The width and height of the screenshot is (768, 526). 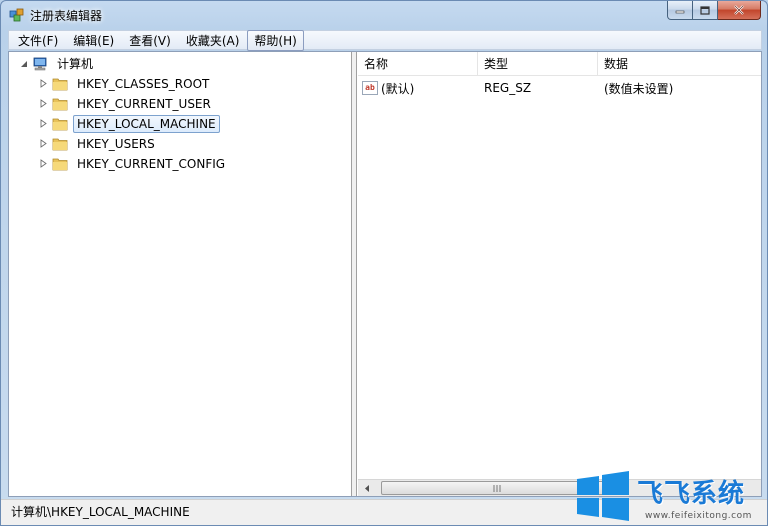 I want to click on pane-splitter, so click(x=354, y=274).